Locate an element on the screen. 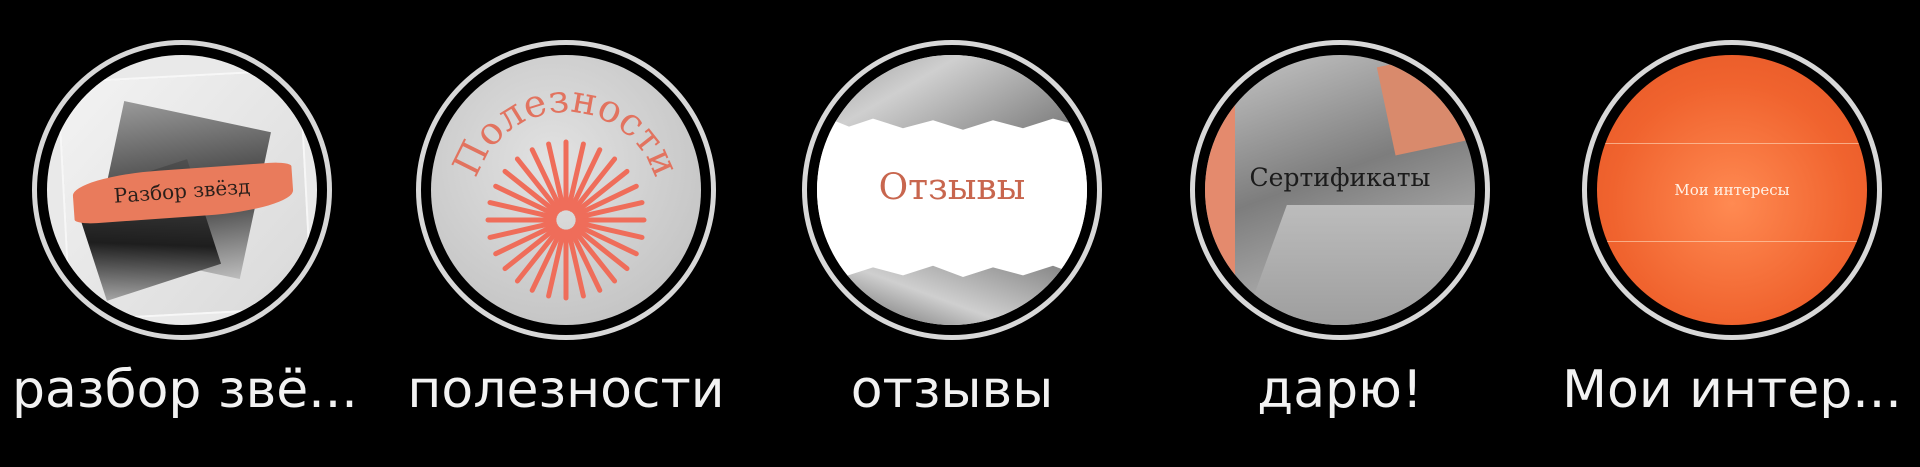  cover-photo-bottom is located at coordinates (952, 295).